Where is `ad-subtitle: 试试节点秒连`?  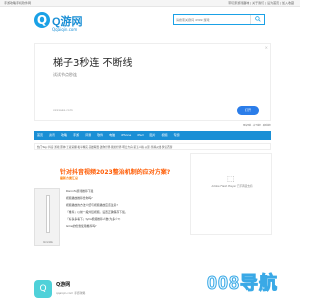
ad-subtitle: 试试节点秒连 is located at coordinates (65, 74).